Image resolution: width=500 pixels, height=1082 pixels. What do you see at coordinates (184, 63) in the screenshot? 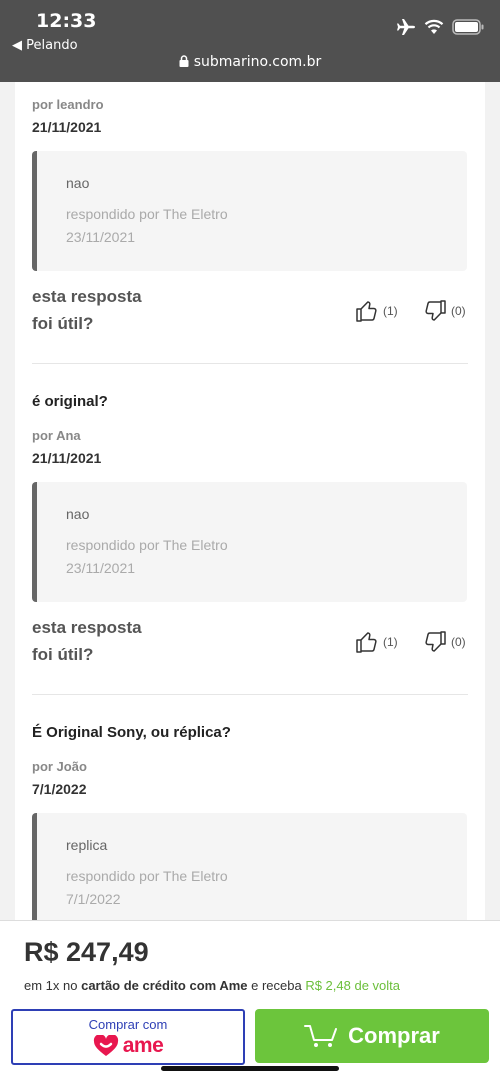
I see `lock-icon` at bounding box center [184, 63].